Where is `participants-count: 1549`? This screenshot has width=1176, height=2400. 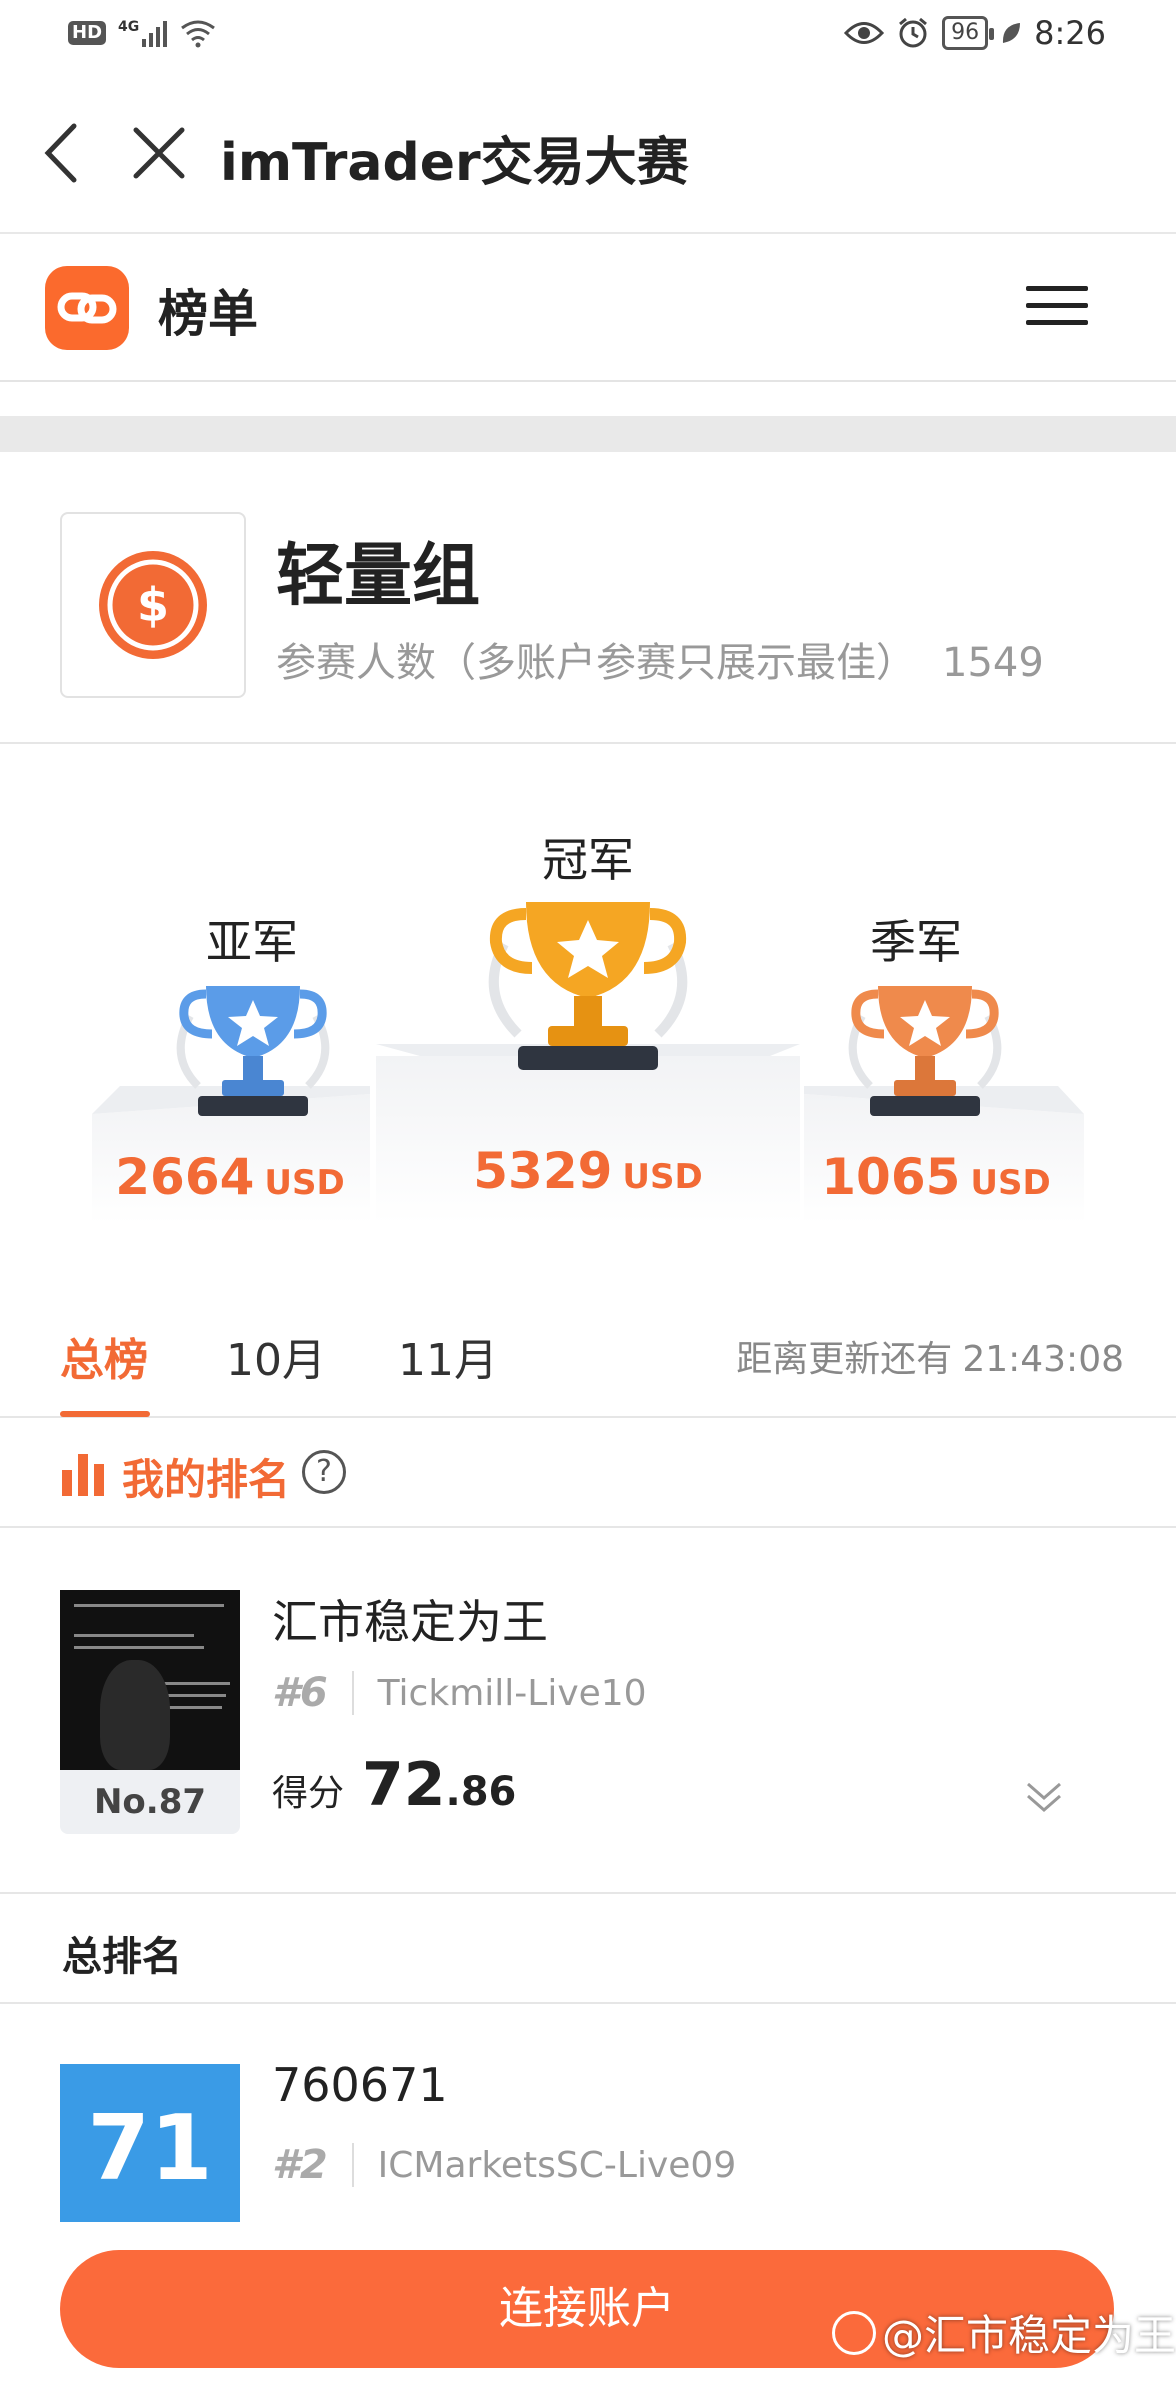
participants-count: 1549 is located at coordinates (993, 663).